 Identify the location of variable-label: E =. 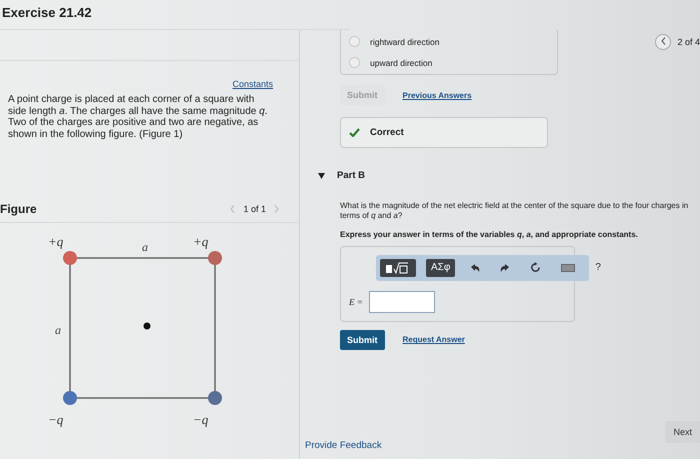
(356, 301).